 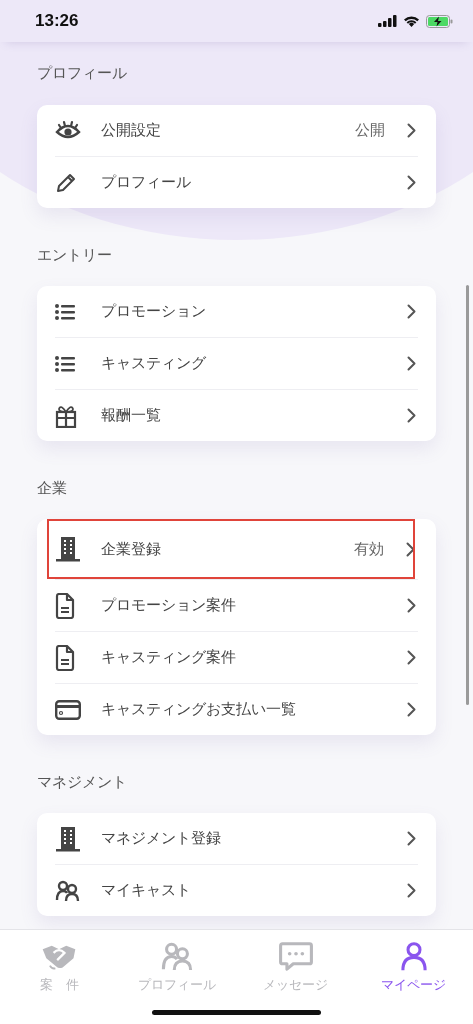 What do you see at coordinates (236, 182) in the screenshot?
I see `menu-item: プロフィール` at bounding box center [236, 182].